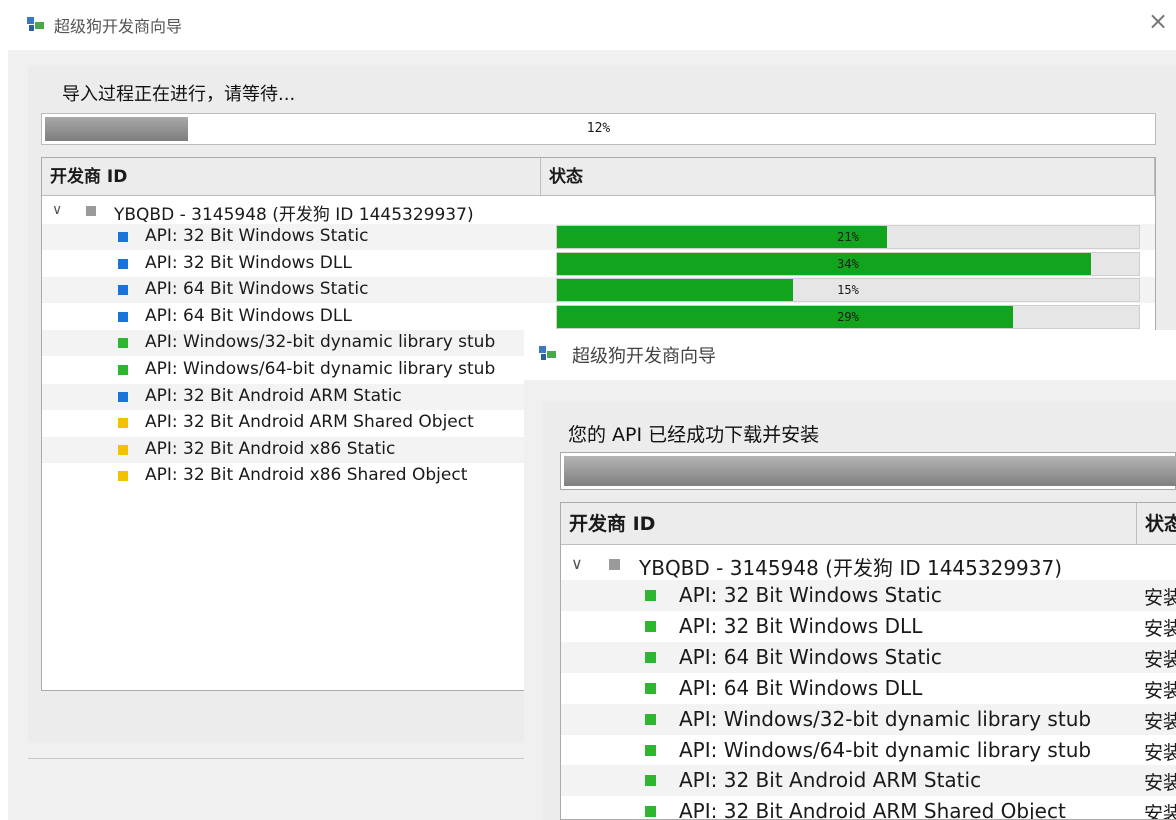 Image resolution: width=1176 pixels, height=820 pixels. I want to click on api-progress-label: 29%, so click(848, 316).